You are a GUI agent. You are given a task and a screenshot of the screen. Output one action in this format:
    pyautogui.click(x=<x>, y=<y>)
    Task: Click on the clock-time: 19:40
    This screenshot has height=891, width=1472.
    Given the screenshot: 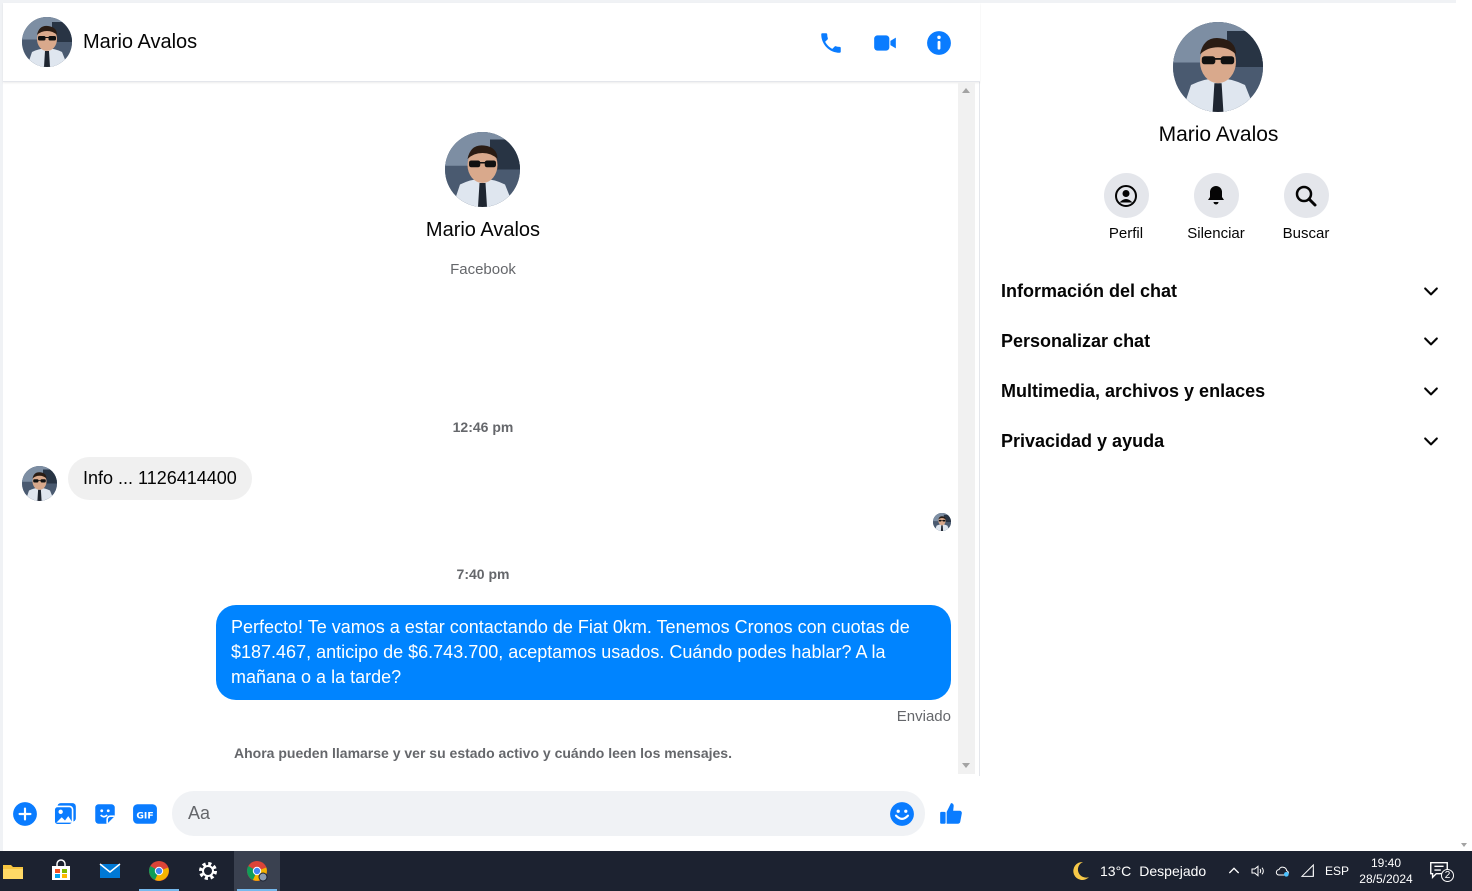 What is the action you would take?
    pyautogui.click(x=1386, y=863)
    